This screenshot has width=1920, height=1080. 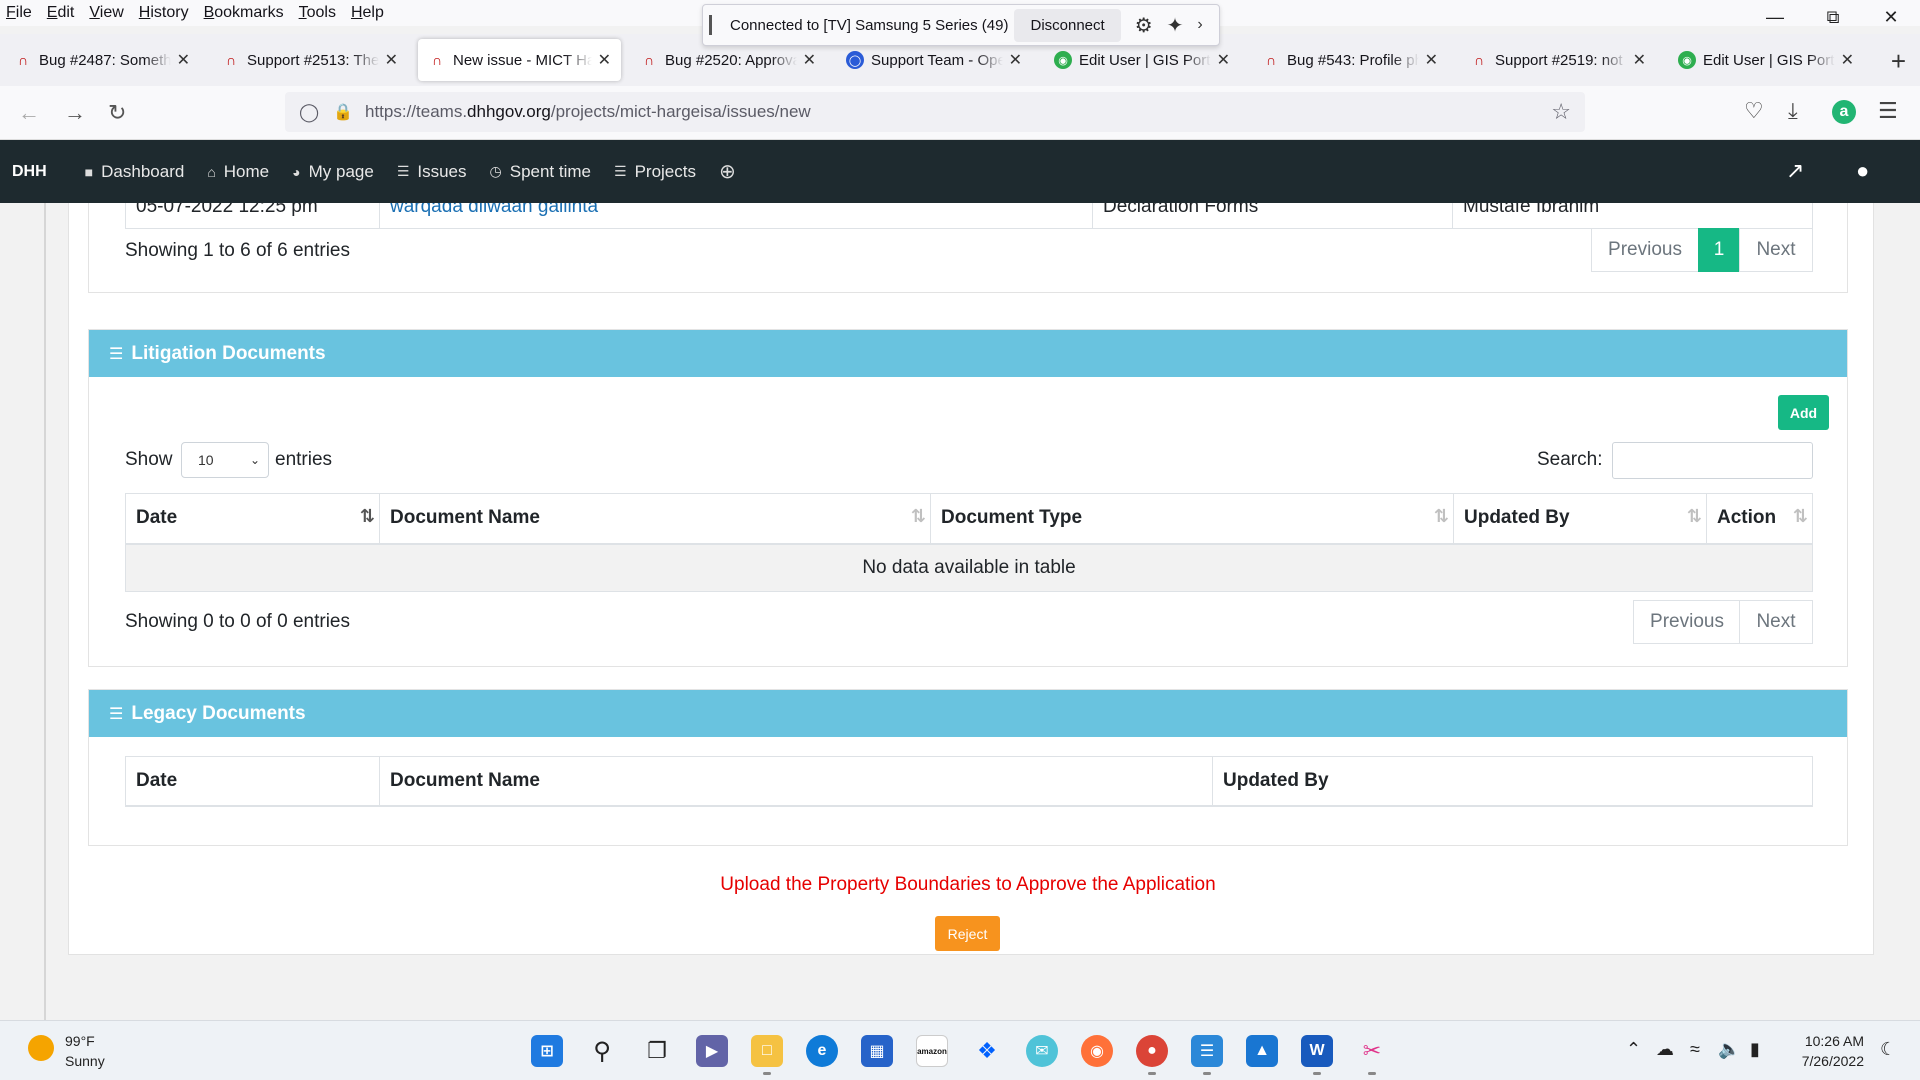 I want to click on tab-edit-user-2: ◉ Edit User | GIS Portal ✕, so click(x=1766, y=60).